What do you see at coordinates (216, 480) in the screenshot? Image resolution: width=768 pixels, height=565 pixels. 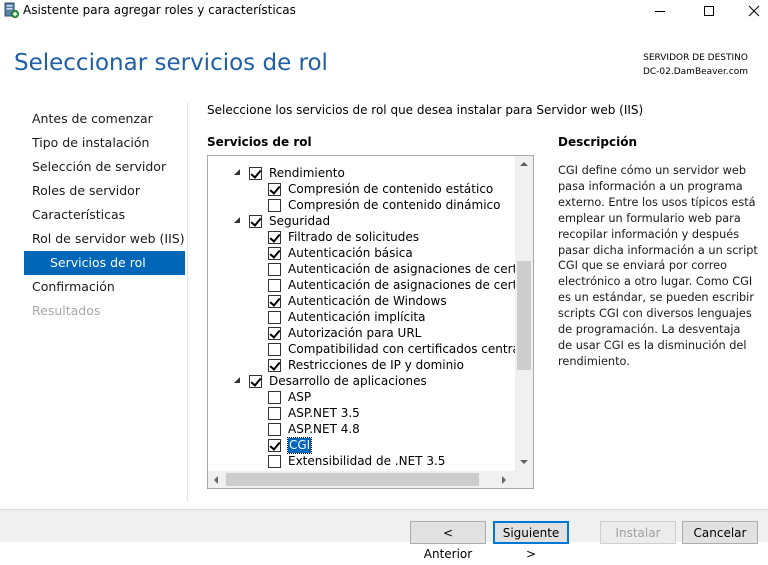 I see `scroll-left-icon` at bounding box center [216, 480].